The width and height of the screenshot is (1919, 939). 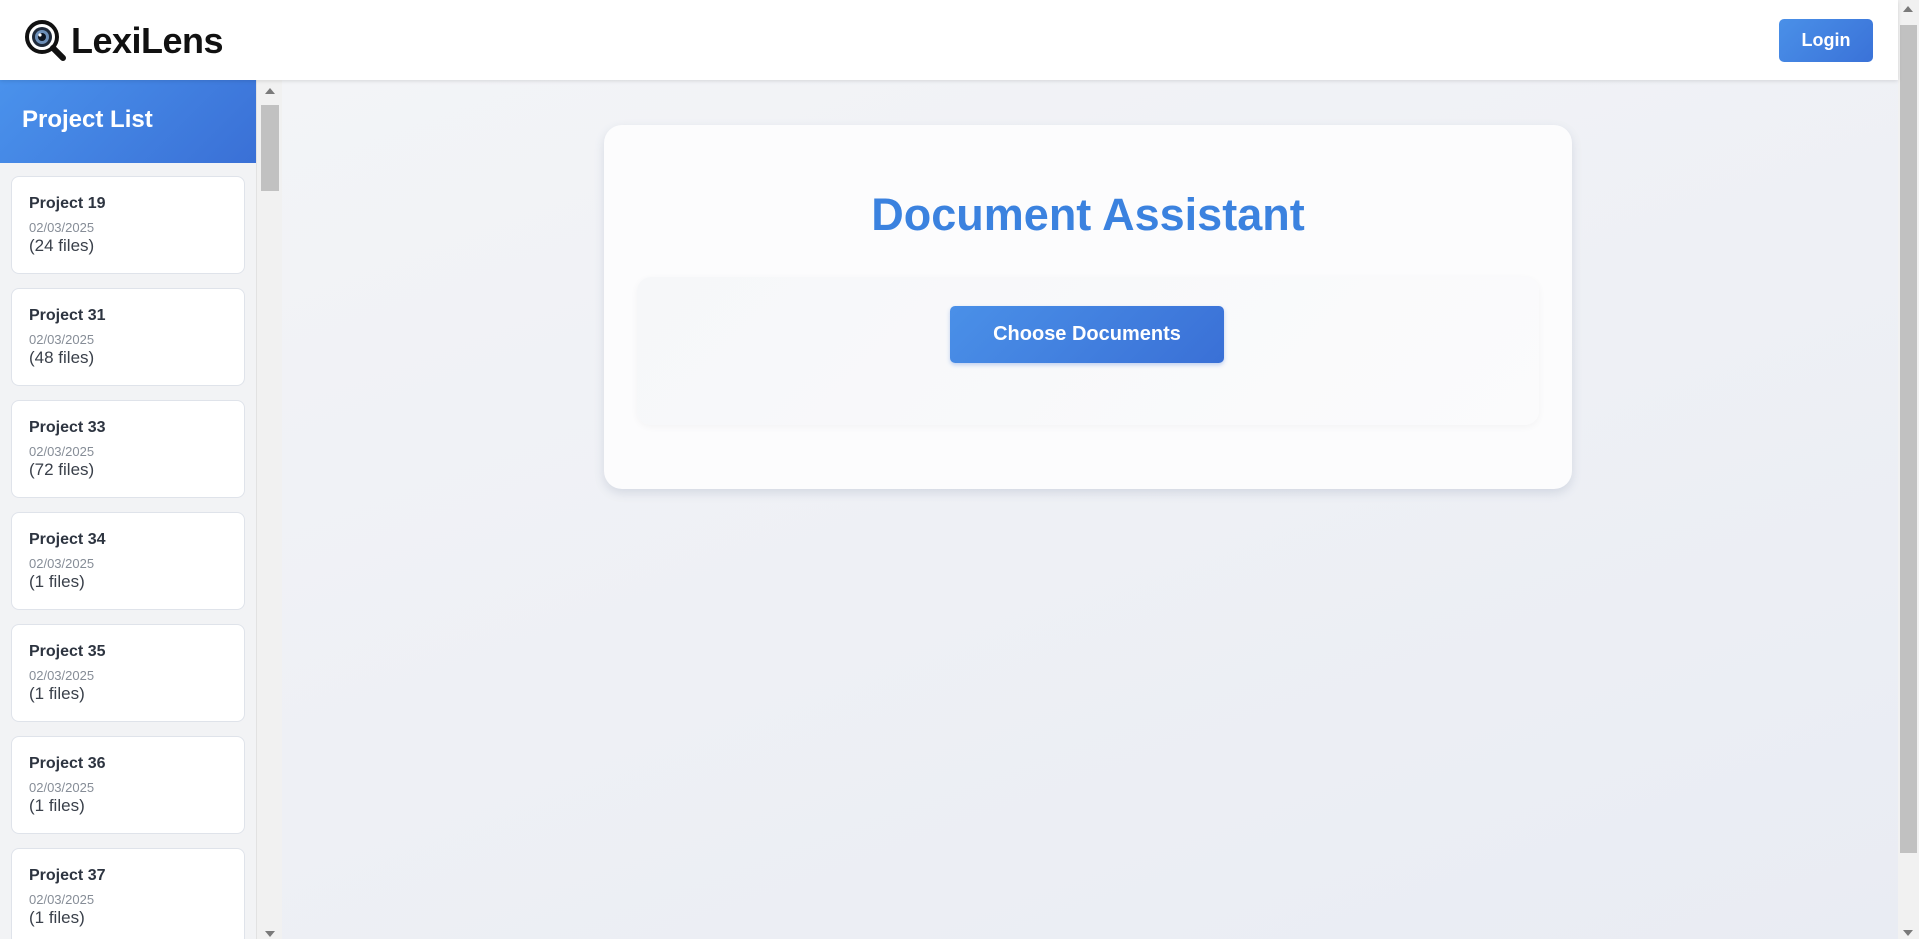 What do you see at coordinates (147, 40) in the screenshot?
I see `logo-text: LexiLens` at bounding box center [147, 40].